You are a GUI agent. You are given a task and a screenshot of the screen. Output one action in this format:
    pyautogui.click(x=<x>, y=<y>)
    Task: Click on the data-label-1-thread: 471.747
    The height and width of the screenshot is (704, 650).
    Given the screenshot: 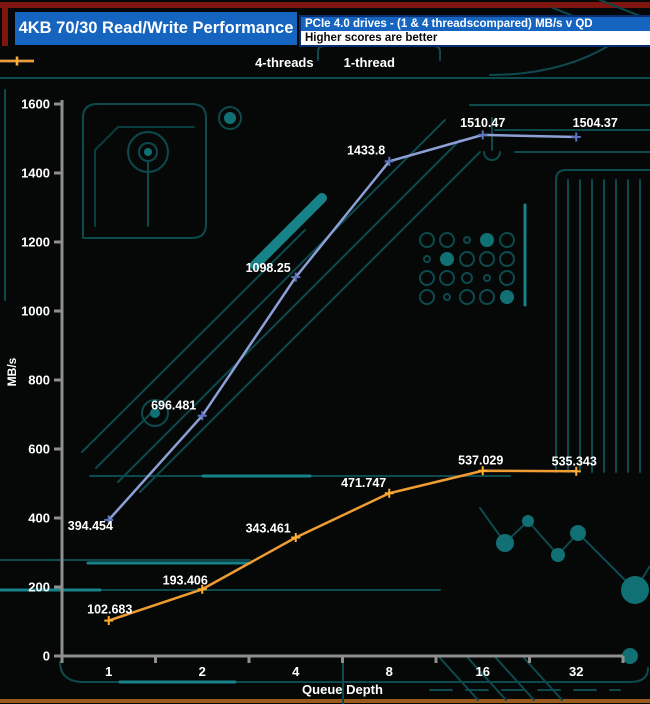 What is the action you would take?
    pyautogui.click(x=363, y=483)
    